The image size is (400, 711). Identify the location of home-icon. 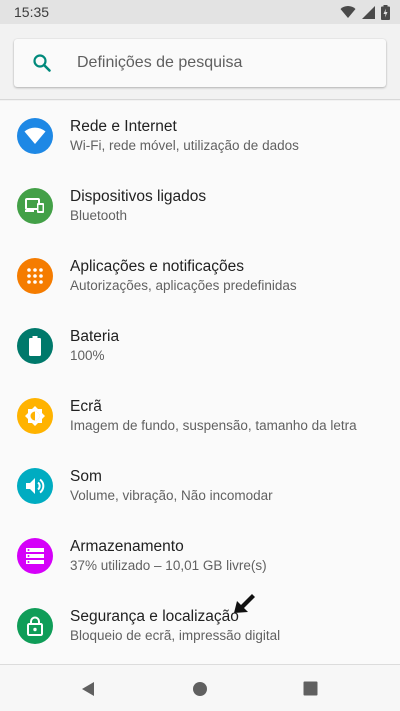
(200, 688).